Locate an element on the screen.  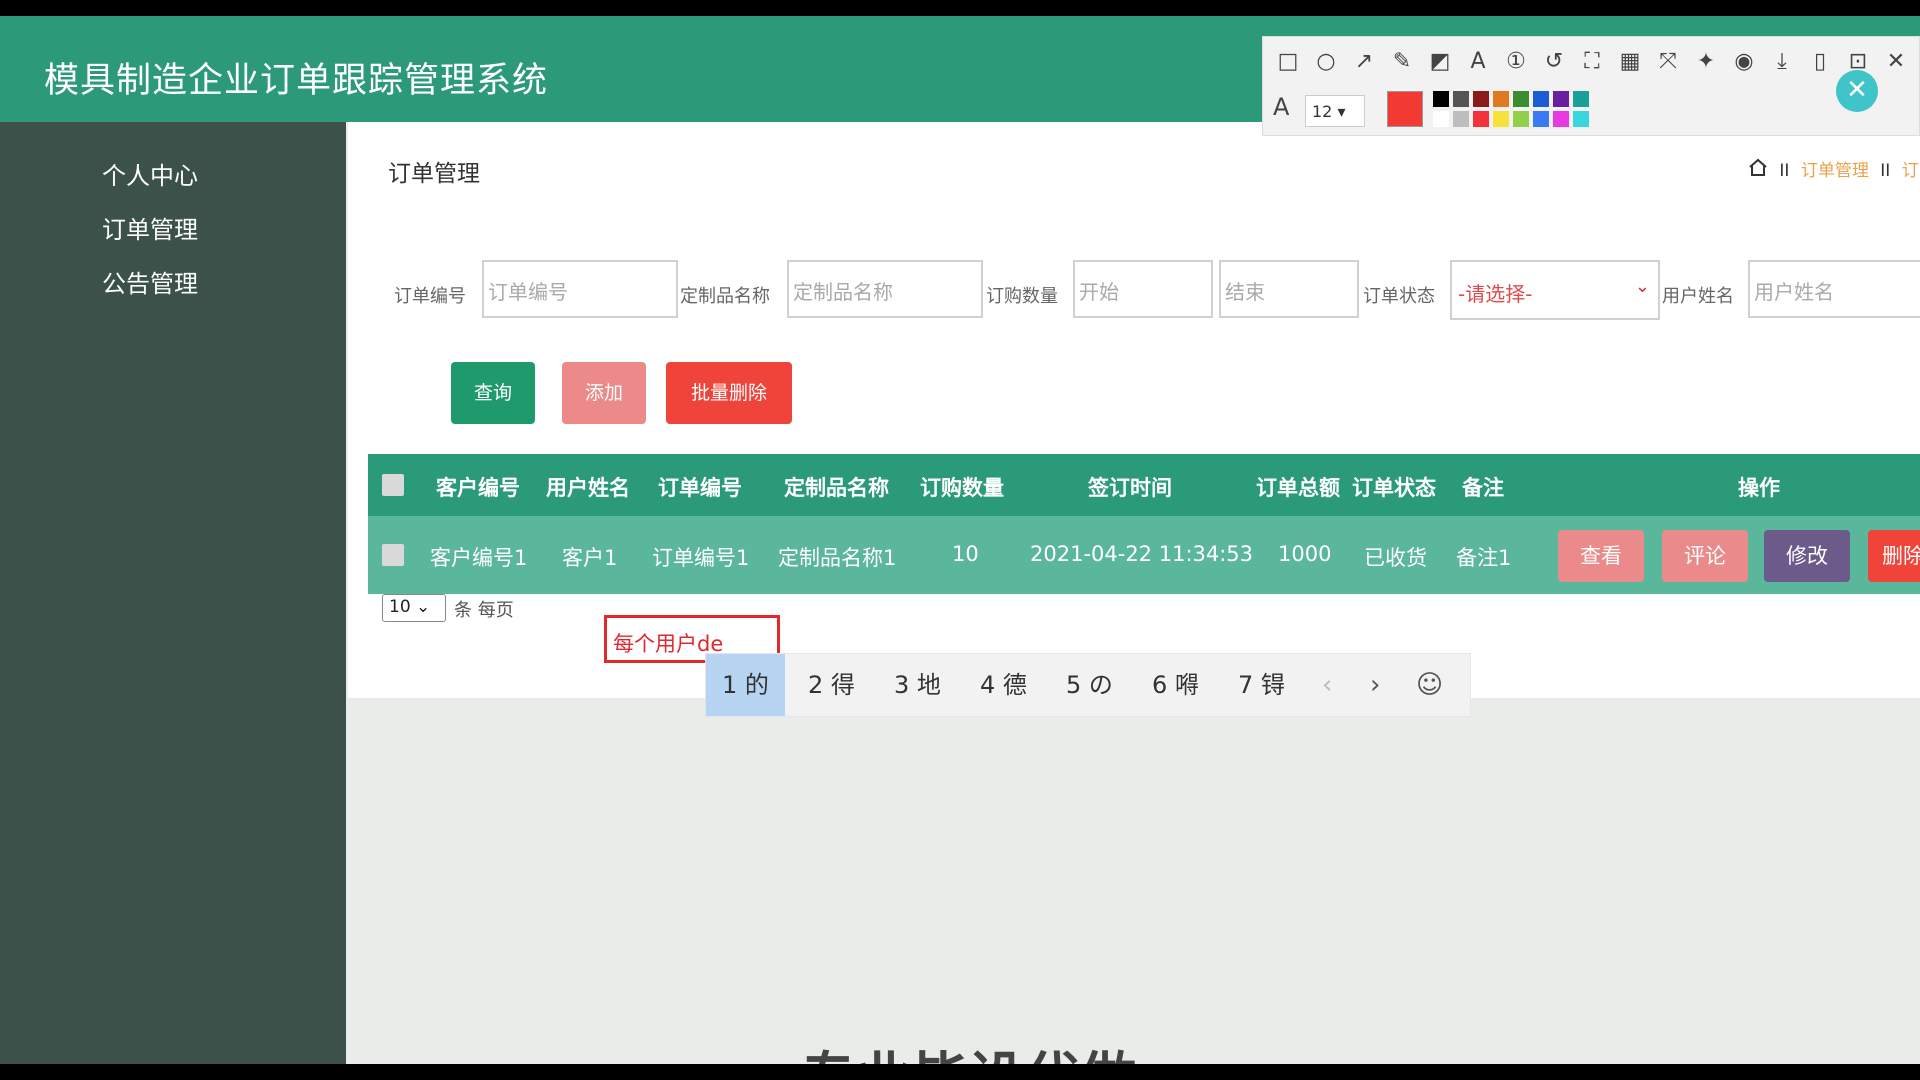
record-tool-icon: ◉ is located at coordinates (1744, 62).